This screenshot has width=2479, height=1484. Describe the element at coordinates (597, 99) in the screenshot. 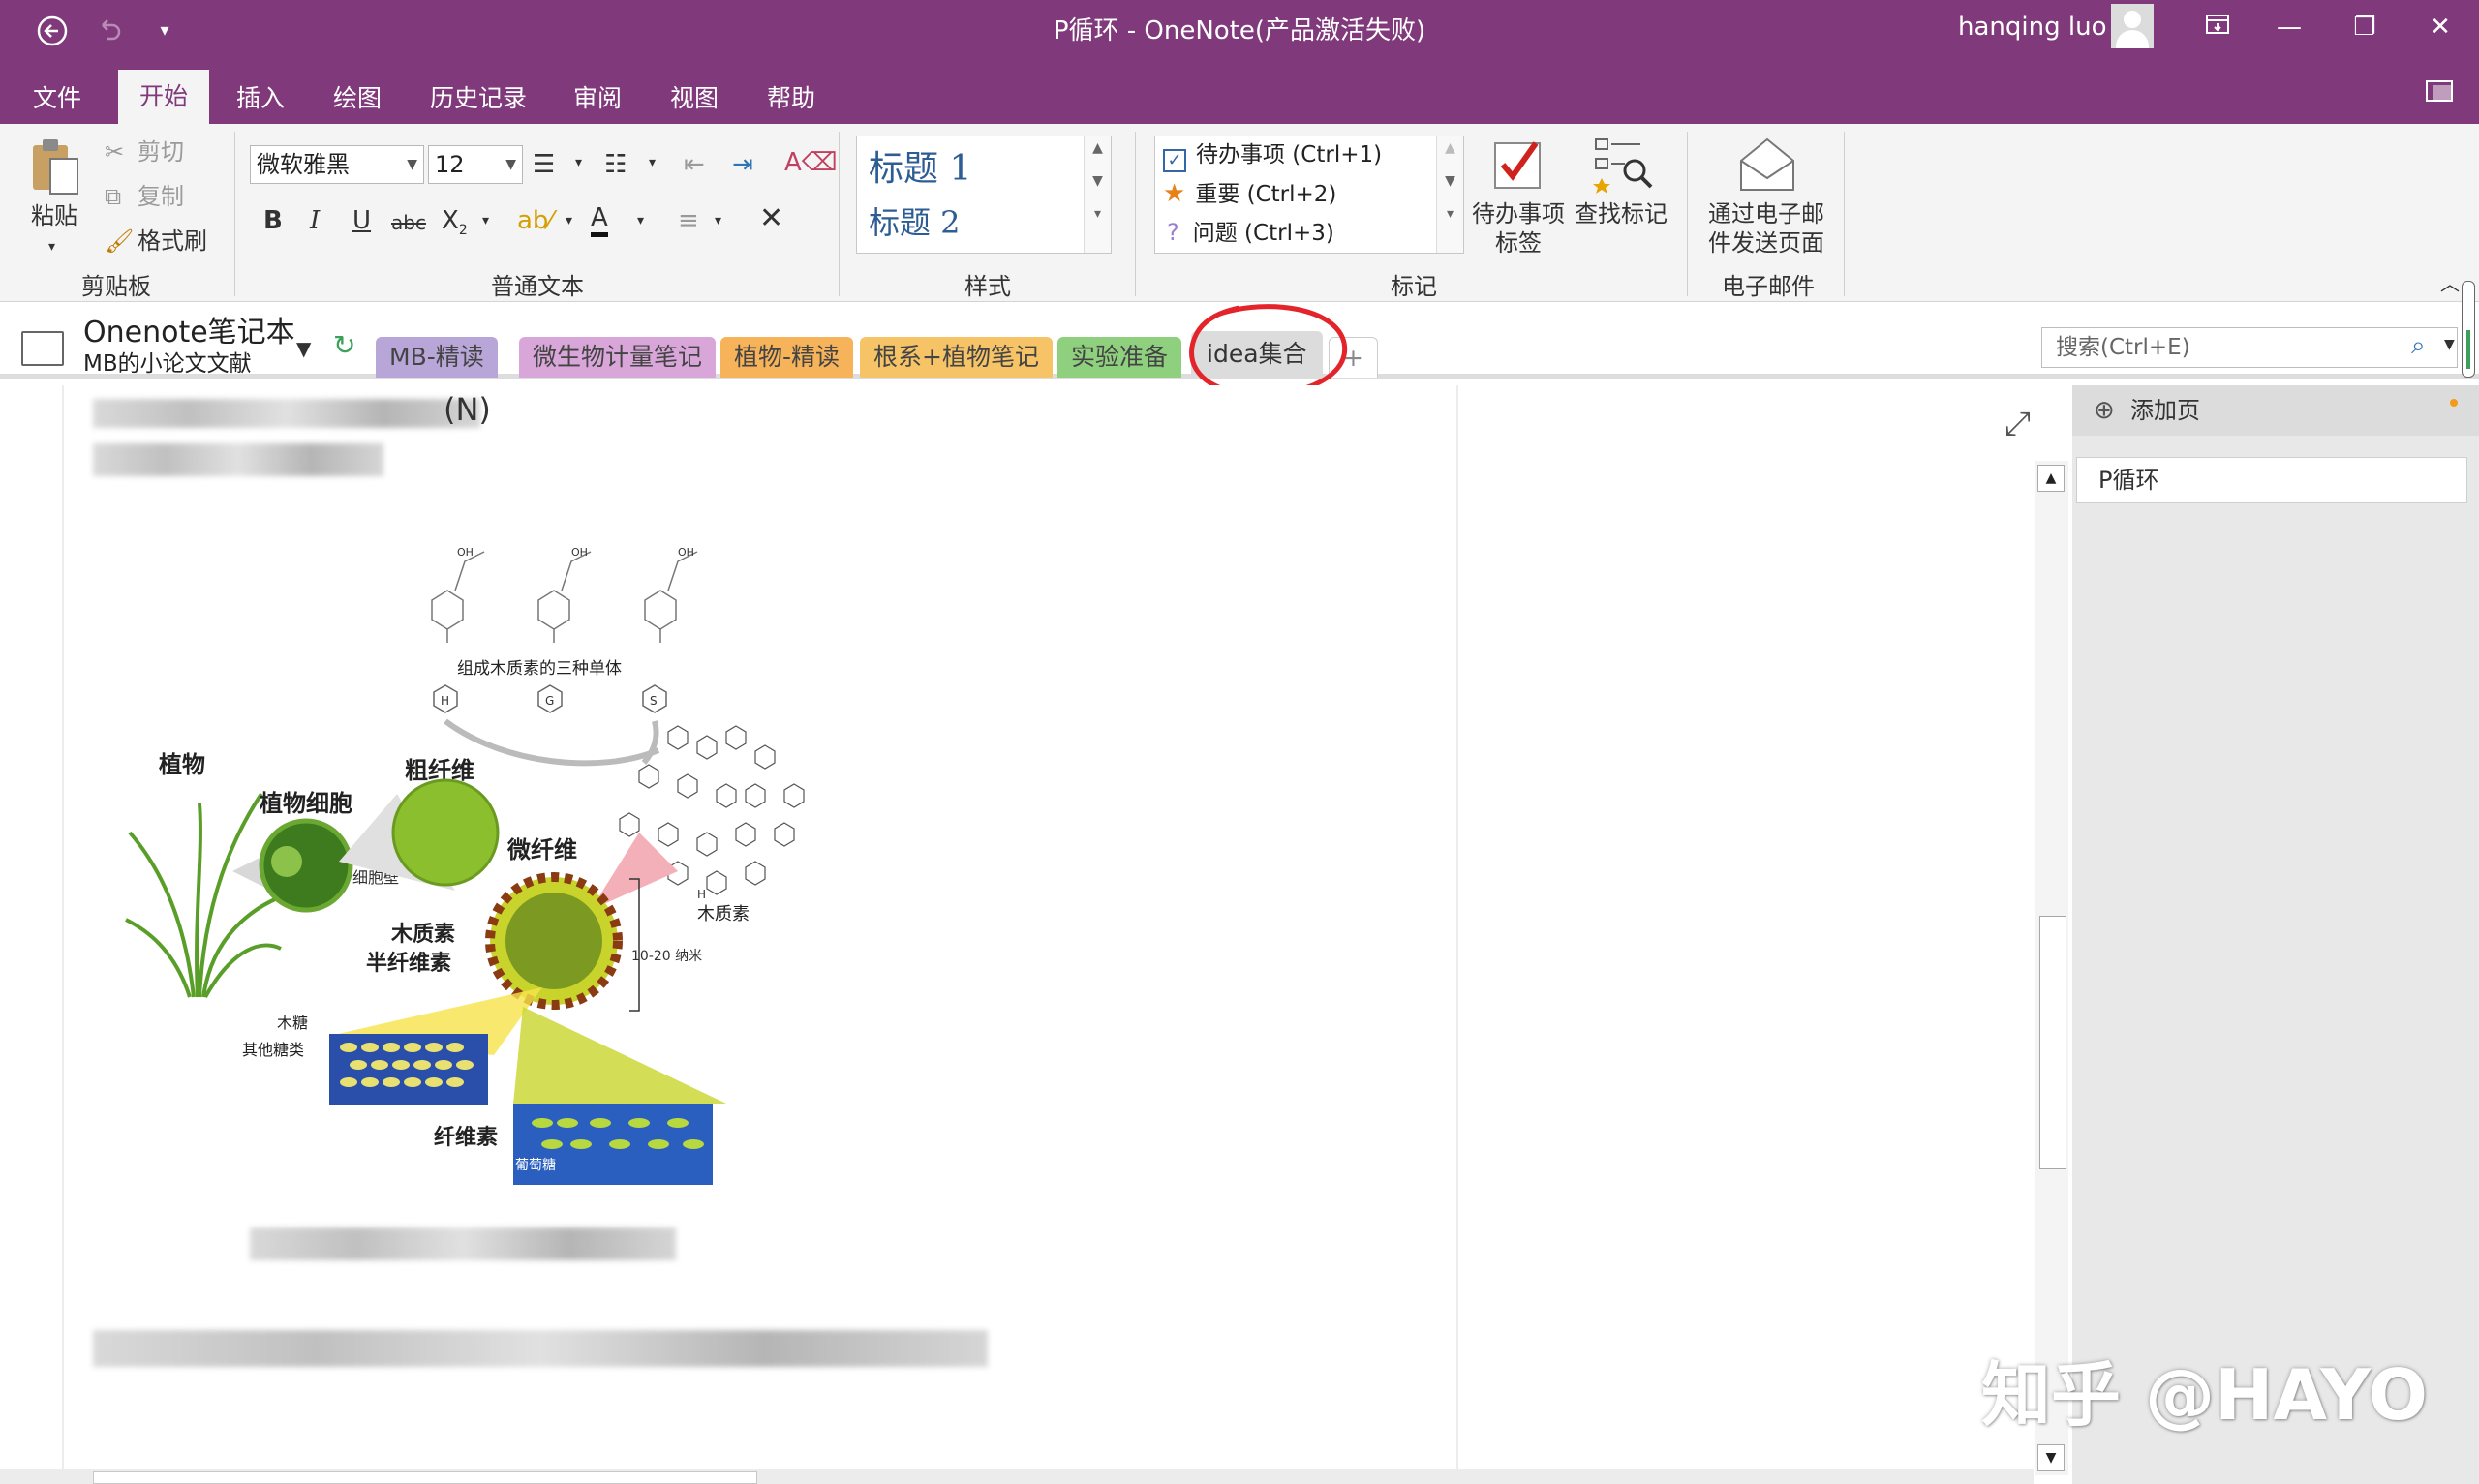

I see `tab-review: 审阅` at that location.